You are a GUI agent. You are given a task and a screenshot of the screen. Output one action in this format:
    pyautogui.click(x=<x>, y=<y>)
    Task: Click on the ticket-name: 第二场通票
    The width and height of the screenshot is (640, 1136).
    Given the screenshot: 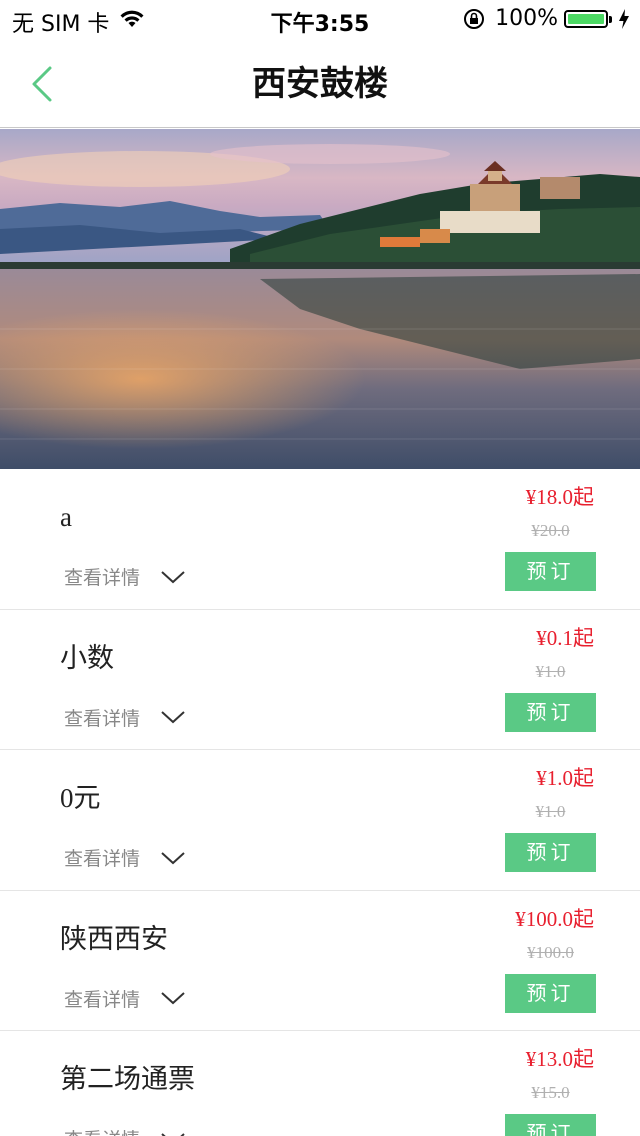 What is the action you would take?
    pyautogui.click(x=127, y=1079)
    